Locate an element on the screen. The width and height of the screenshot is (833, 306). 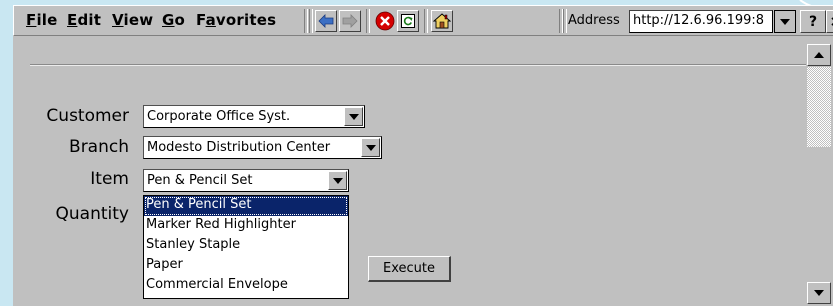
back-arrow-icon is located at coordinates (326, 21).